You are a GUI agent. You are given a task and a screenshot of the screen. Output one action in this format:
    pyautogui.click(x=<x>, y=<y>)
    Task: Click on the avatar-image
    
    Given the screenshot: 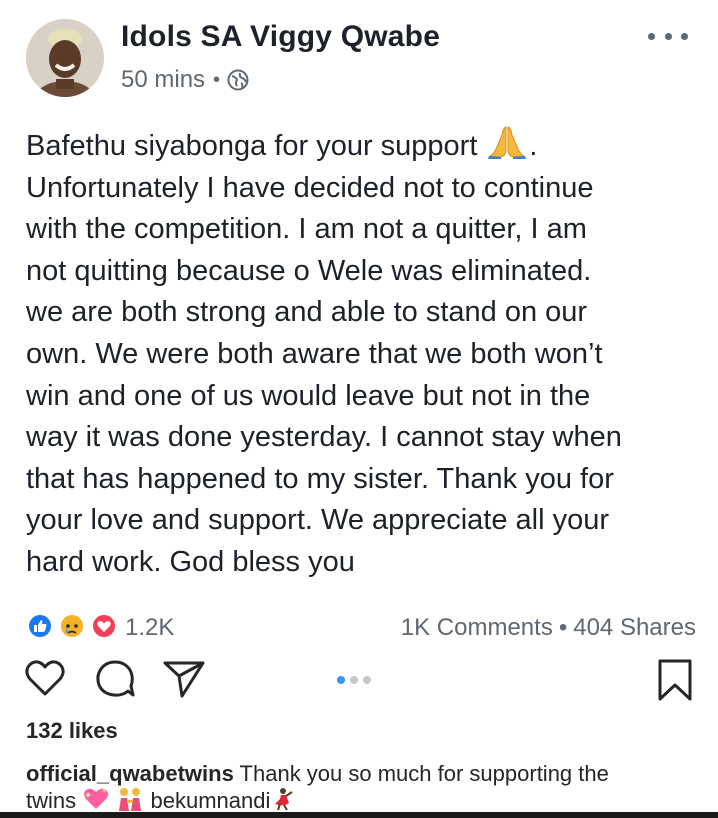 What is the action you would take?
    pyautogui.click(x=65, y=58)
    